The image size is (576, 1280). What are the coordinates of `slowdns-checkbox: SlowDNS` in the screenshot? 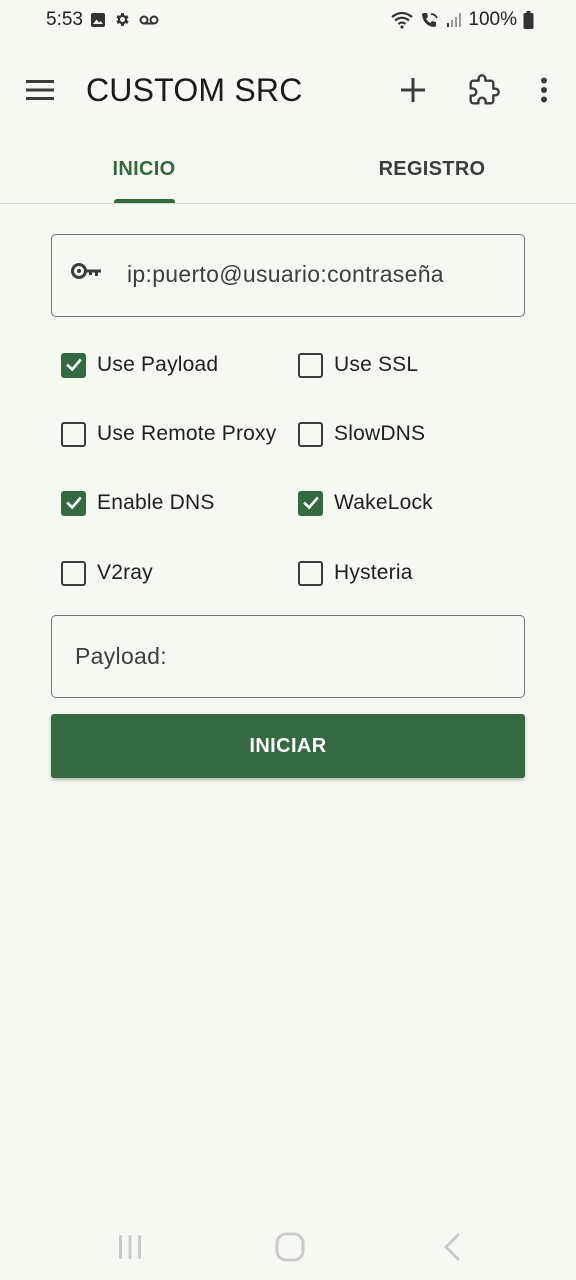 It's located at (361, 434).